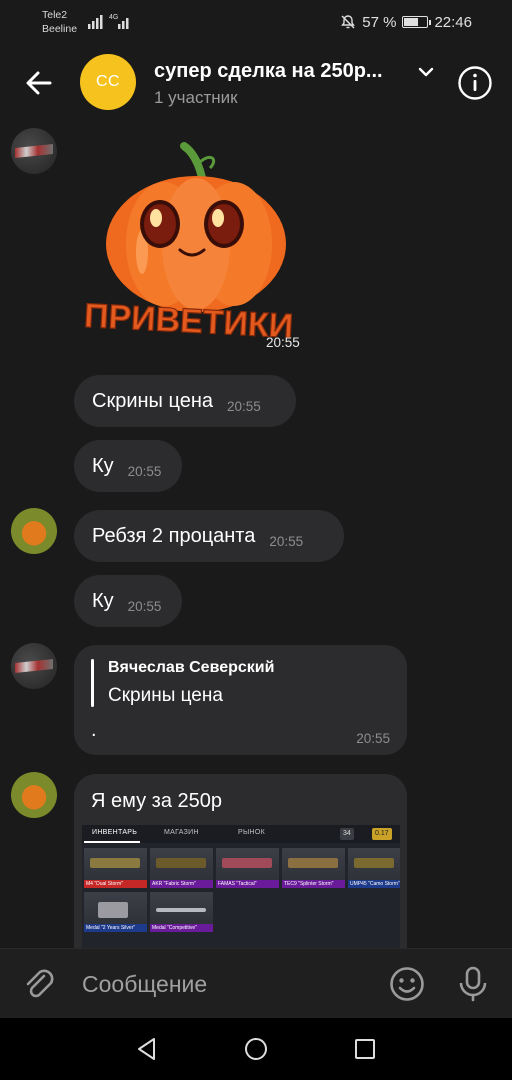 The image size is (512, 1080). I want to click on network-type: 4G, so click(113, 17).